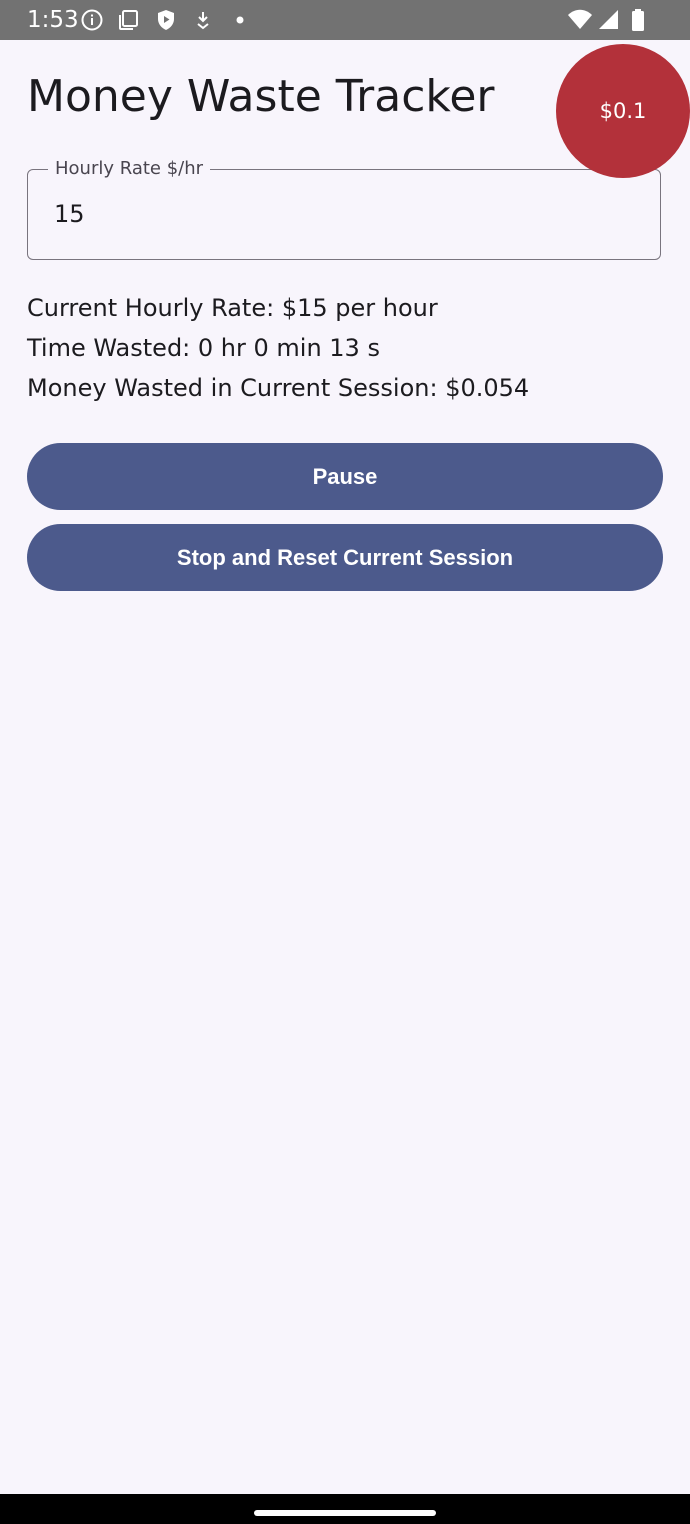  What do you see at coordinates (92, 20) in the screenshot?
I see `info-icon` at bounding box center [92, 20].